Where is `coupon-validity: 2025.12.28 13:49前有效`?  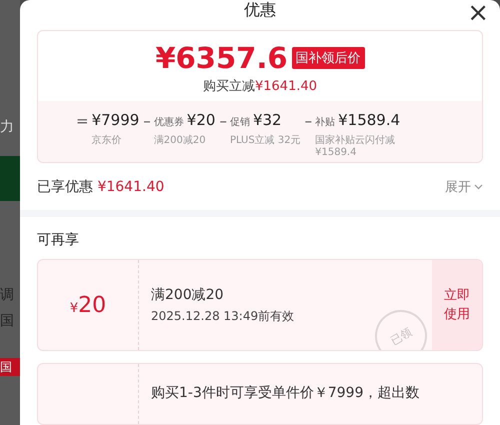
coupon-validity: 2025.12.28 13:49前有效 is located at coordinates (223, 316).